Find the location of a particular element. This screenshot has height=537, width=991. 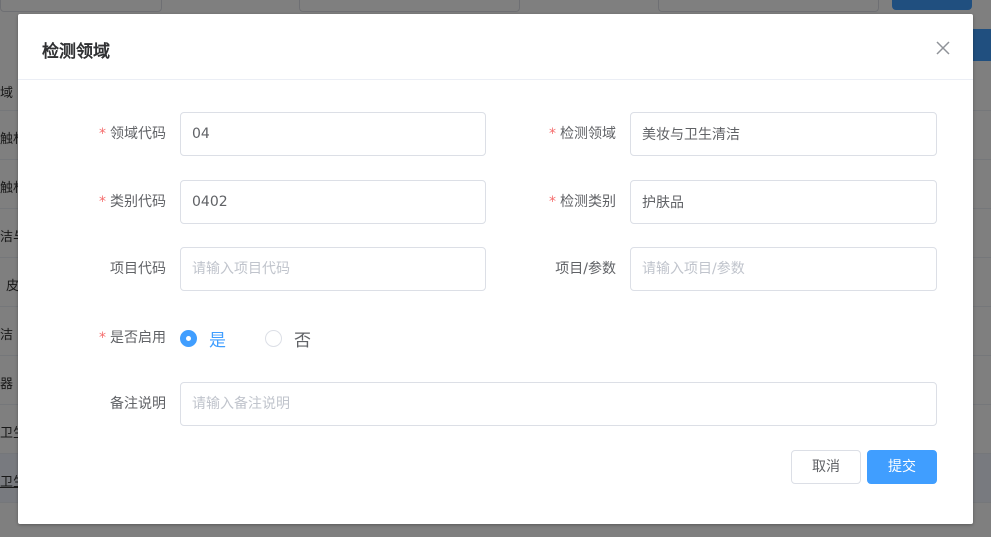

form-label-detection-category: * 检测类别 is located at coordinates (317, 202).